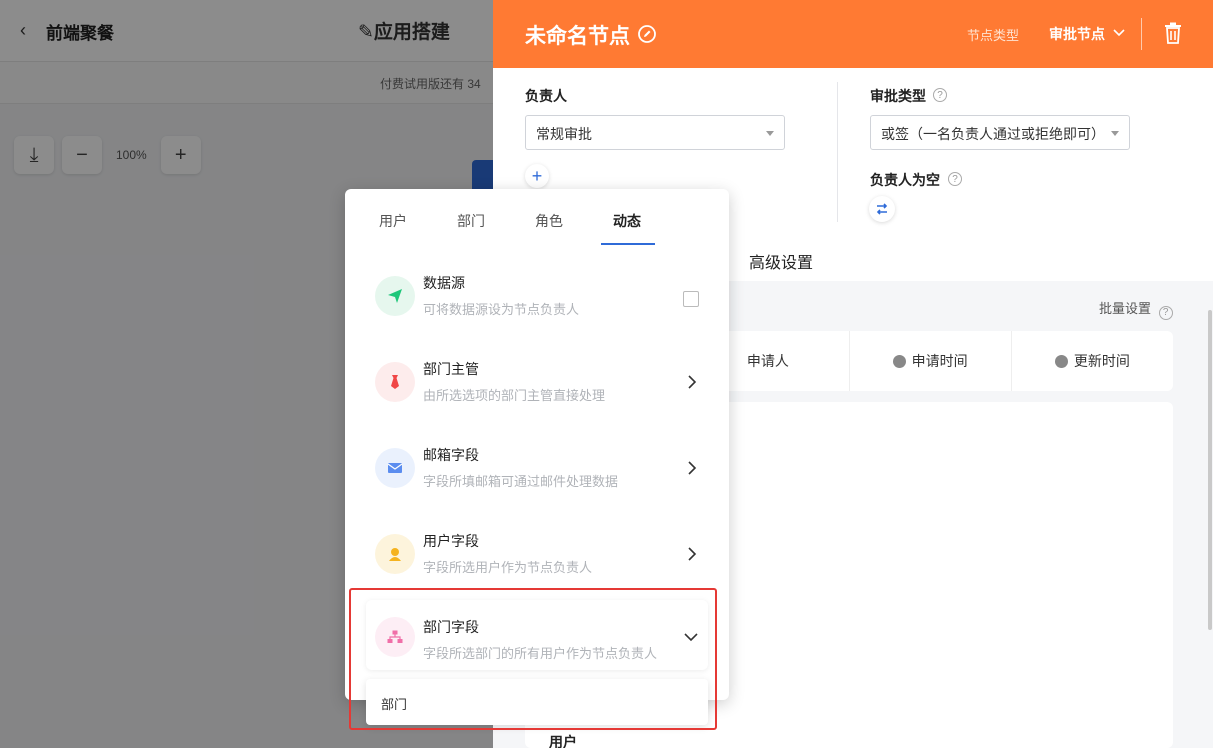 Image resolution: width=1213 pixels, height=748 pixels. I want to click on dept-field-subitem: 部门, so click(537, 702).